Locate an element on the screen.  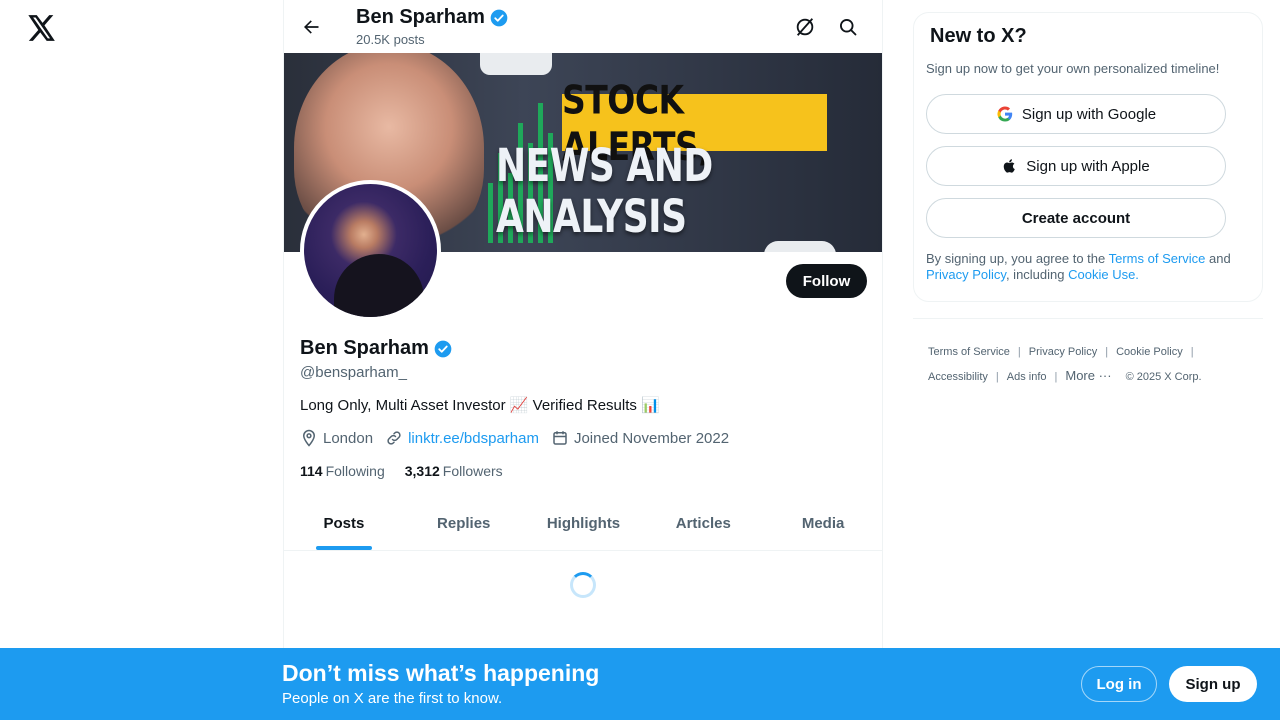
website-item: linktr.ee/bdsparham is located at coordinates (462, 438).